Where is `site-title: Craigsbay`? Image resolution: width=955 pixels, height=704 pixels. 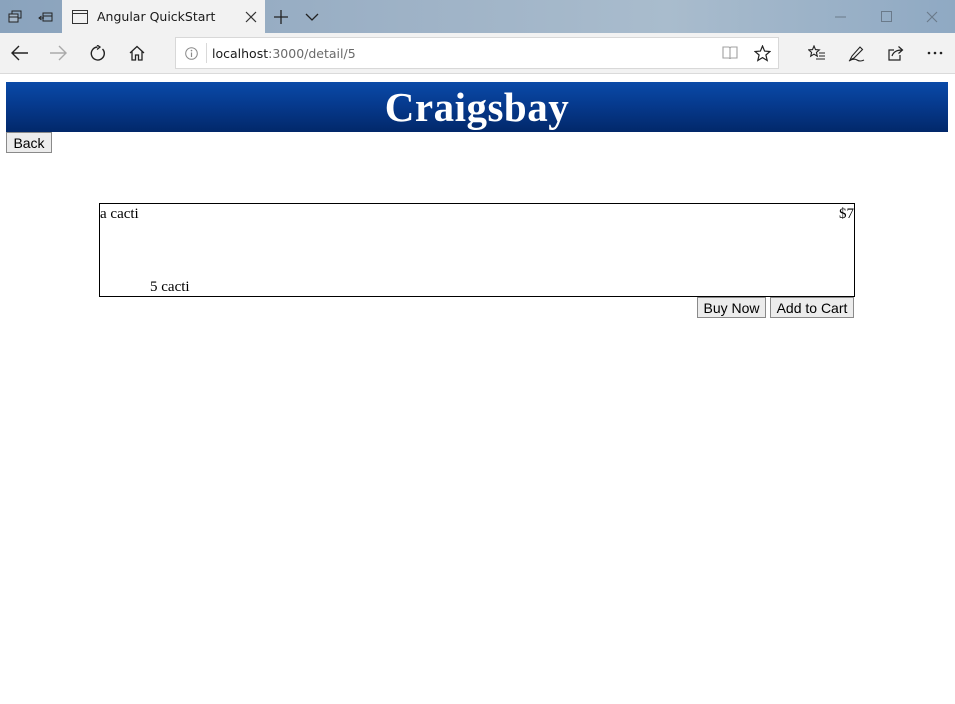 site-title: Craigsbay is located at coordinates (477, 107).